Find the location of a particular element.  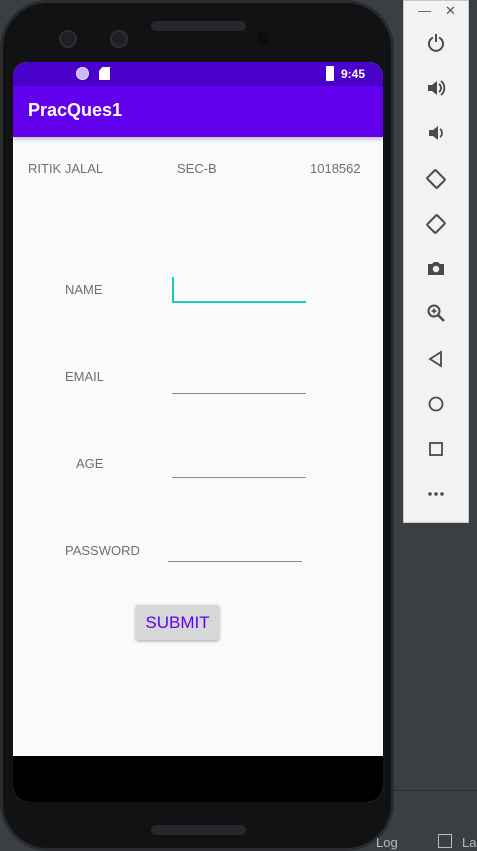

submit-button: SUBMIT is located at coordinates (177, 622).